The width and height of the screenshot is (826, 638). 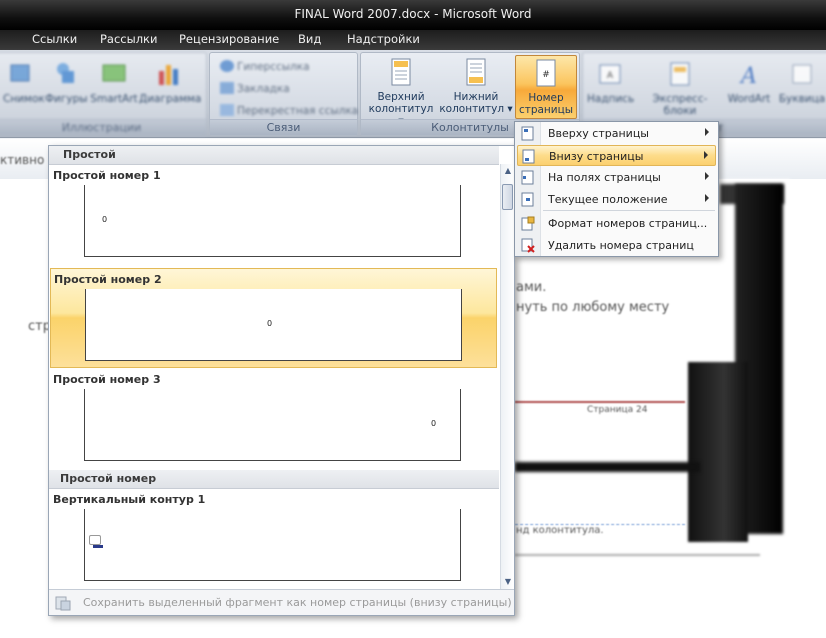 I want to click on header-label-line2: колонтитул, so click(x=401, y=109).